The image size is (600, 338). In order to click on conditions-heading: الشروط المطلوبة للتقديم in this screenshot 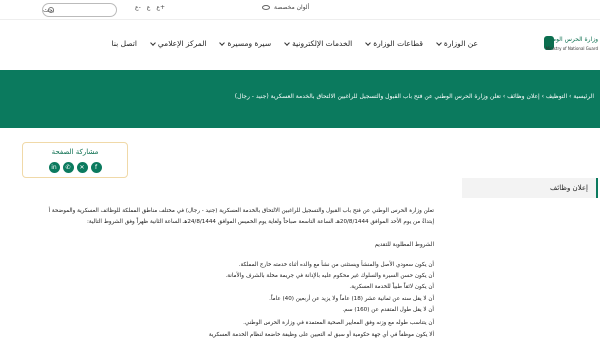, I will do `click(404, 245)`.